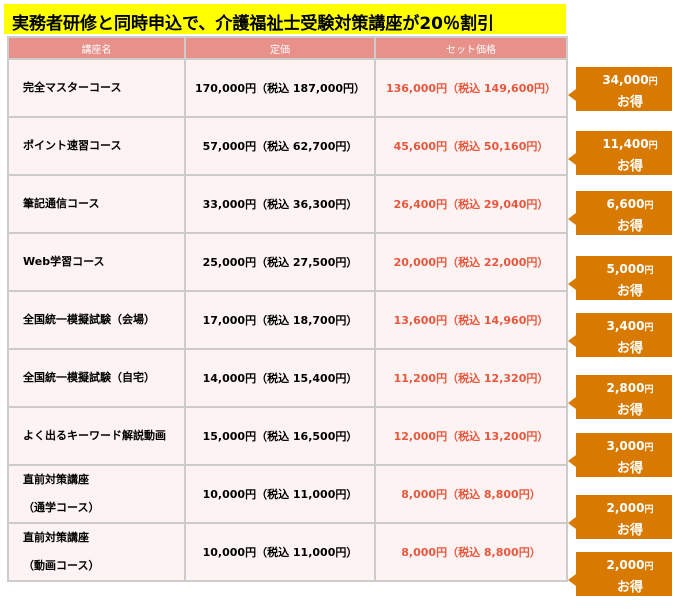  I want to click on set-price: 26,400円（税込 29,040円）, so click(471, 204).